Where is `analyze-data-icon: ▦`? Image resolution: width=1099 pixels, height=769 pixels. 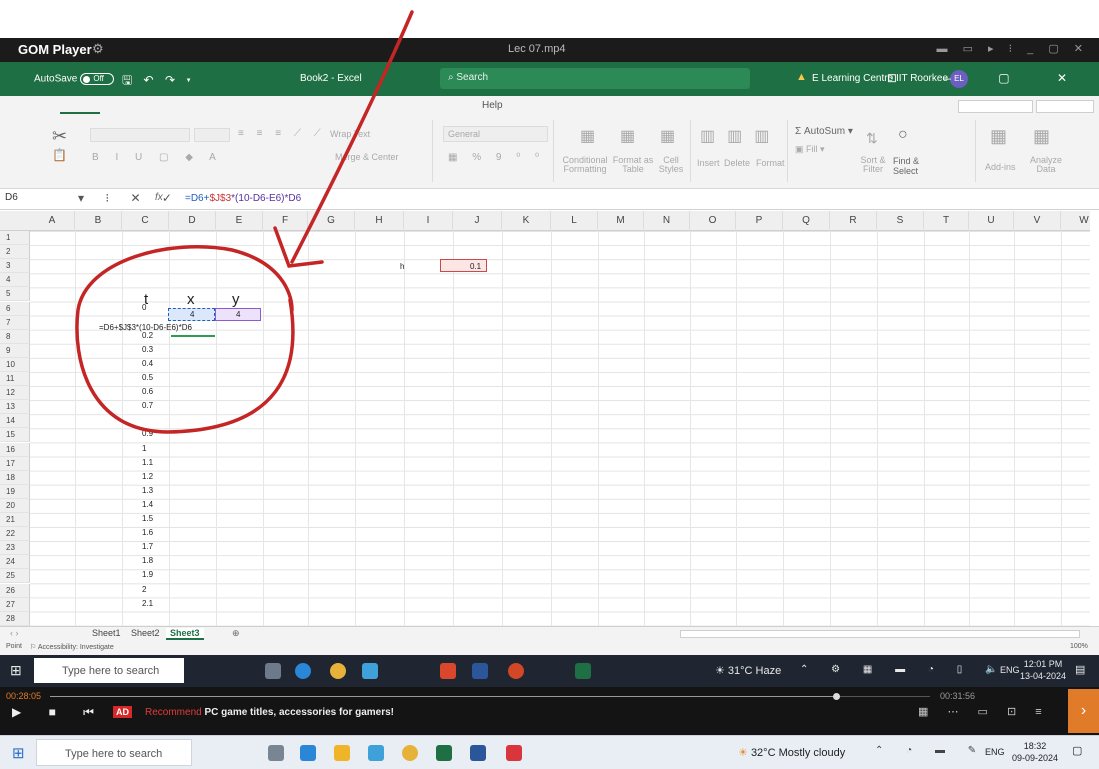 analyze-data-icon: ▦ is located at coordinates (1041, 136).